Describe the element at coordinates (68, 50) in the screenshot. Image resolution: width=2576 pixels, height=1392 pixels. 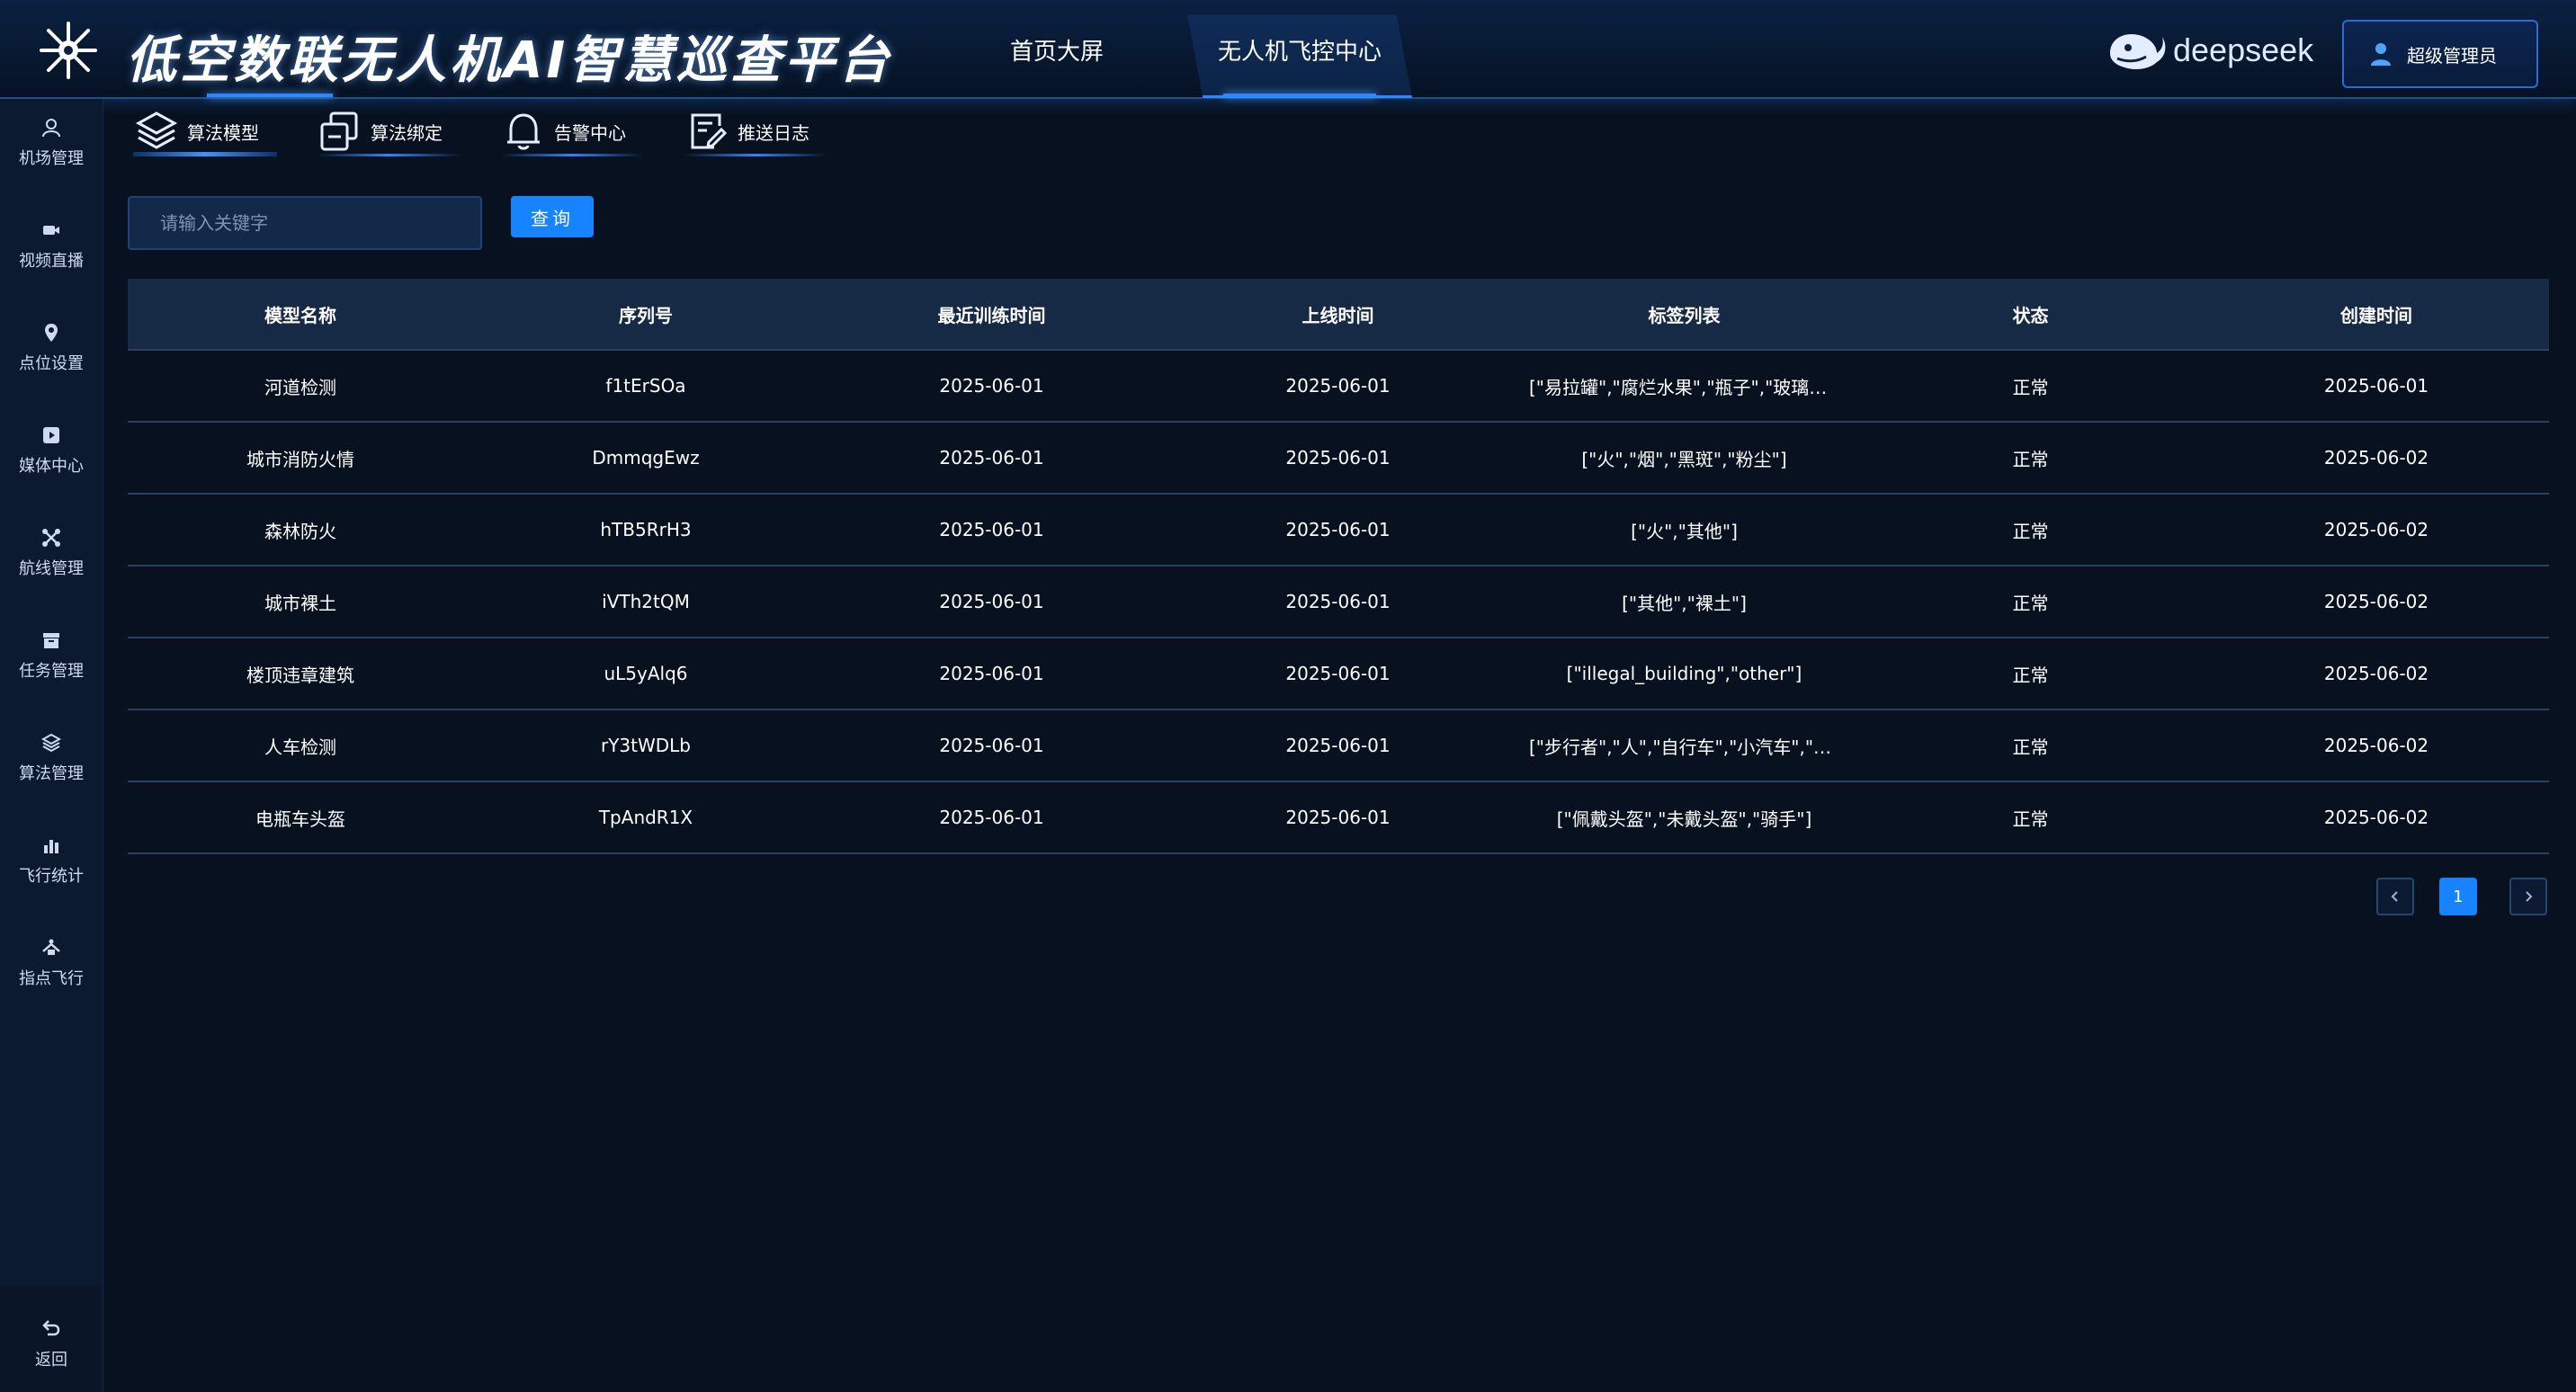
I see `drone-logo-icon` at that location.